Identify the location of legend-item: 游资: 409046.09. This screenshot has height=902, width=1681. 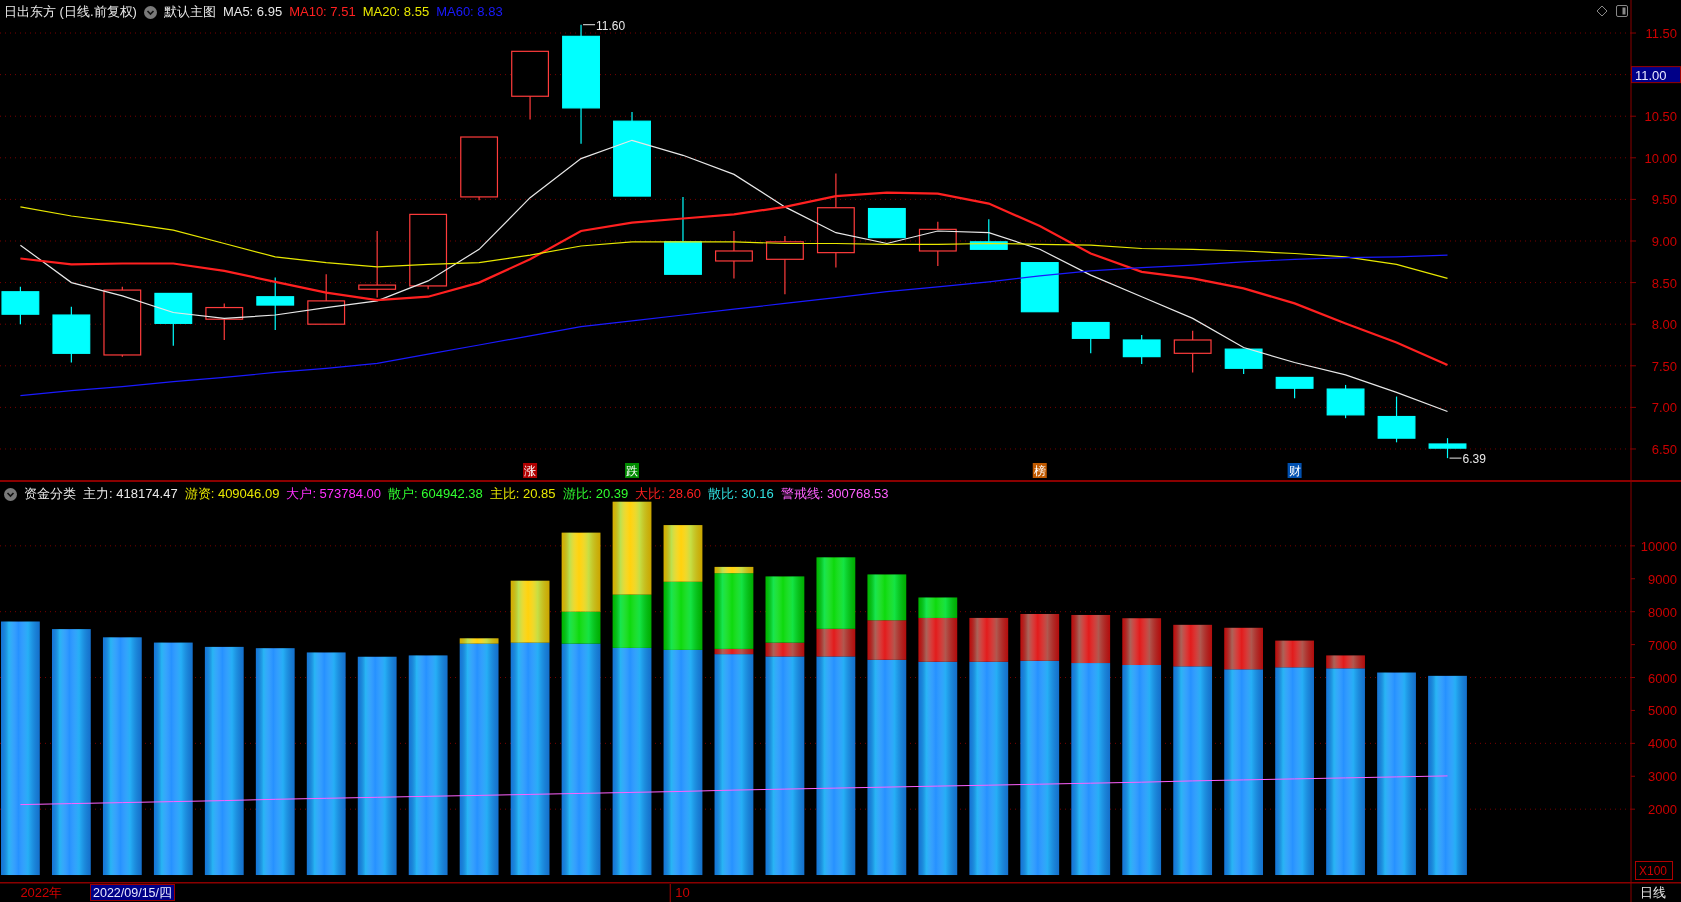
(232, 494).